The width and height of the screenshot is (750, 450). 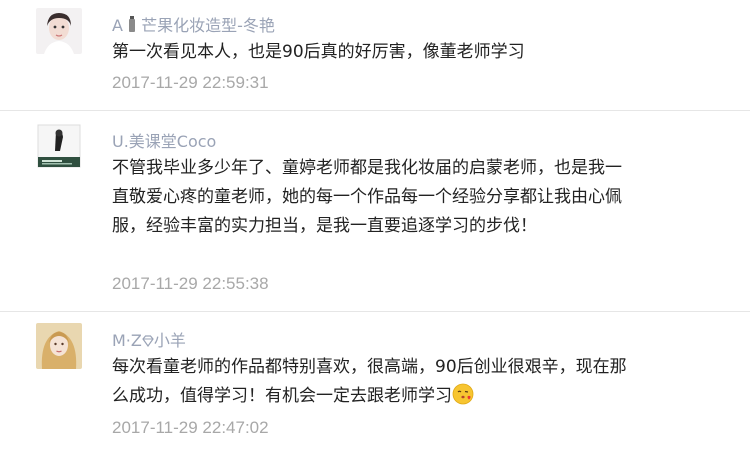 I want to click on username: M·Z 小羊, so click(x=149, y=339).